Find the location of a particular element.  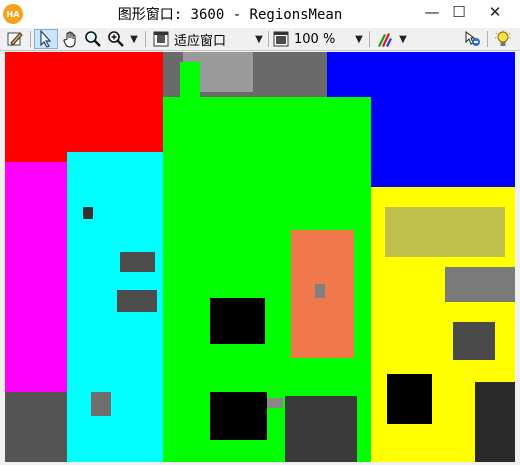

close-button: ✕ is located at coordinates (495, 12).